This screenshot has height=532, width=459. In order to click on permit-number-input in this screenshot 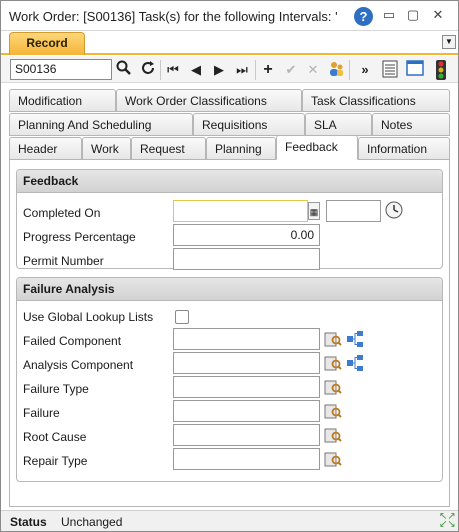, I will do `click(246, 259)`.